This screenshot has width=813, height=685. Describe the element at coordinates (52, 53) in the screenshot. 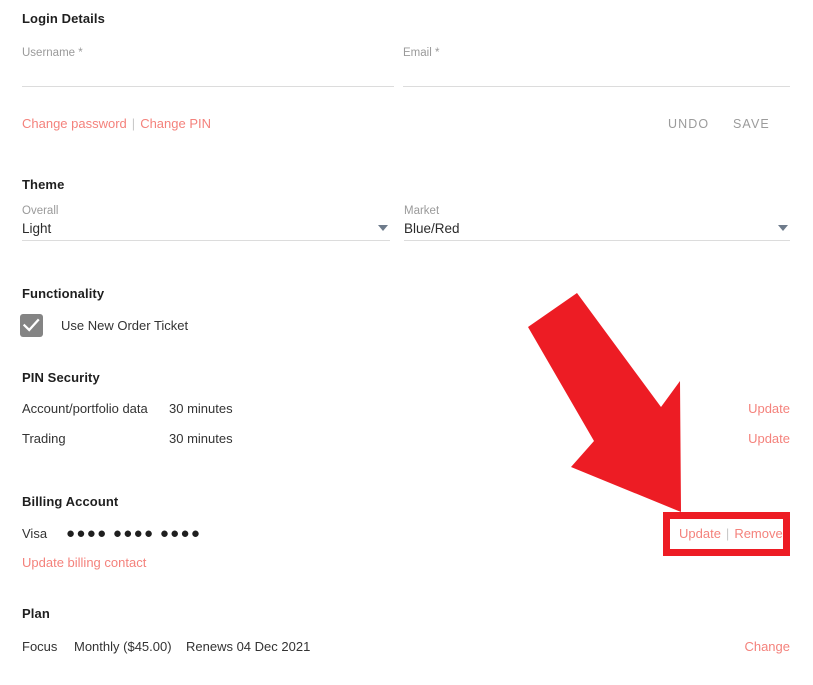

I see `username-field-label: Username *` at that location.